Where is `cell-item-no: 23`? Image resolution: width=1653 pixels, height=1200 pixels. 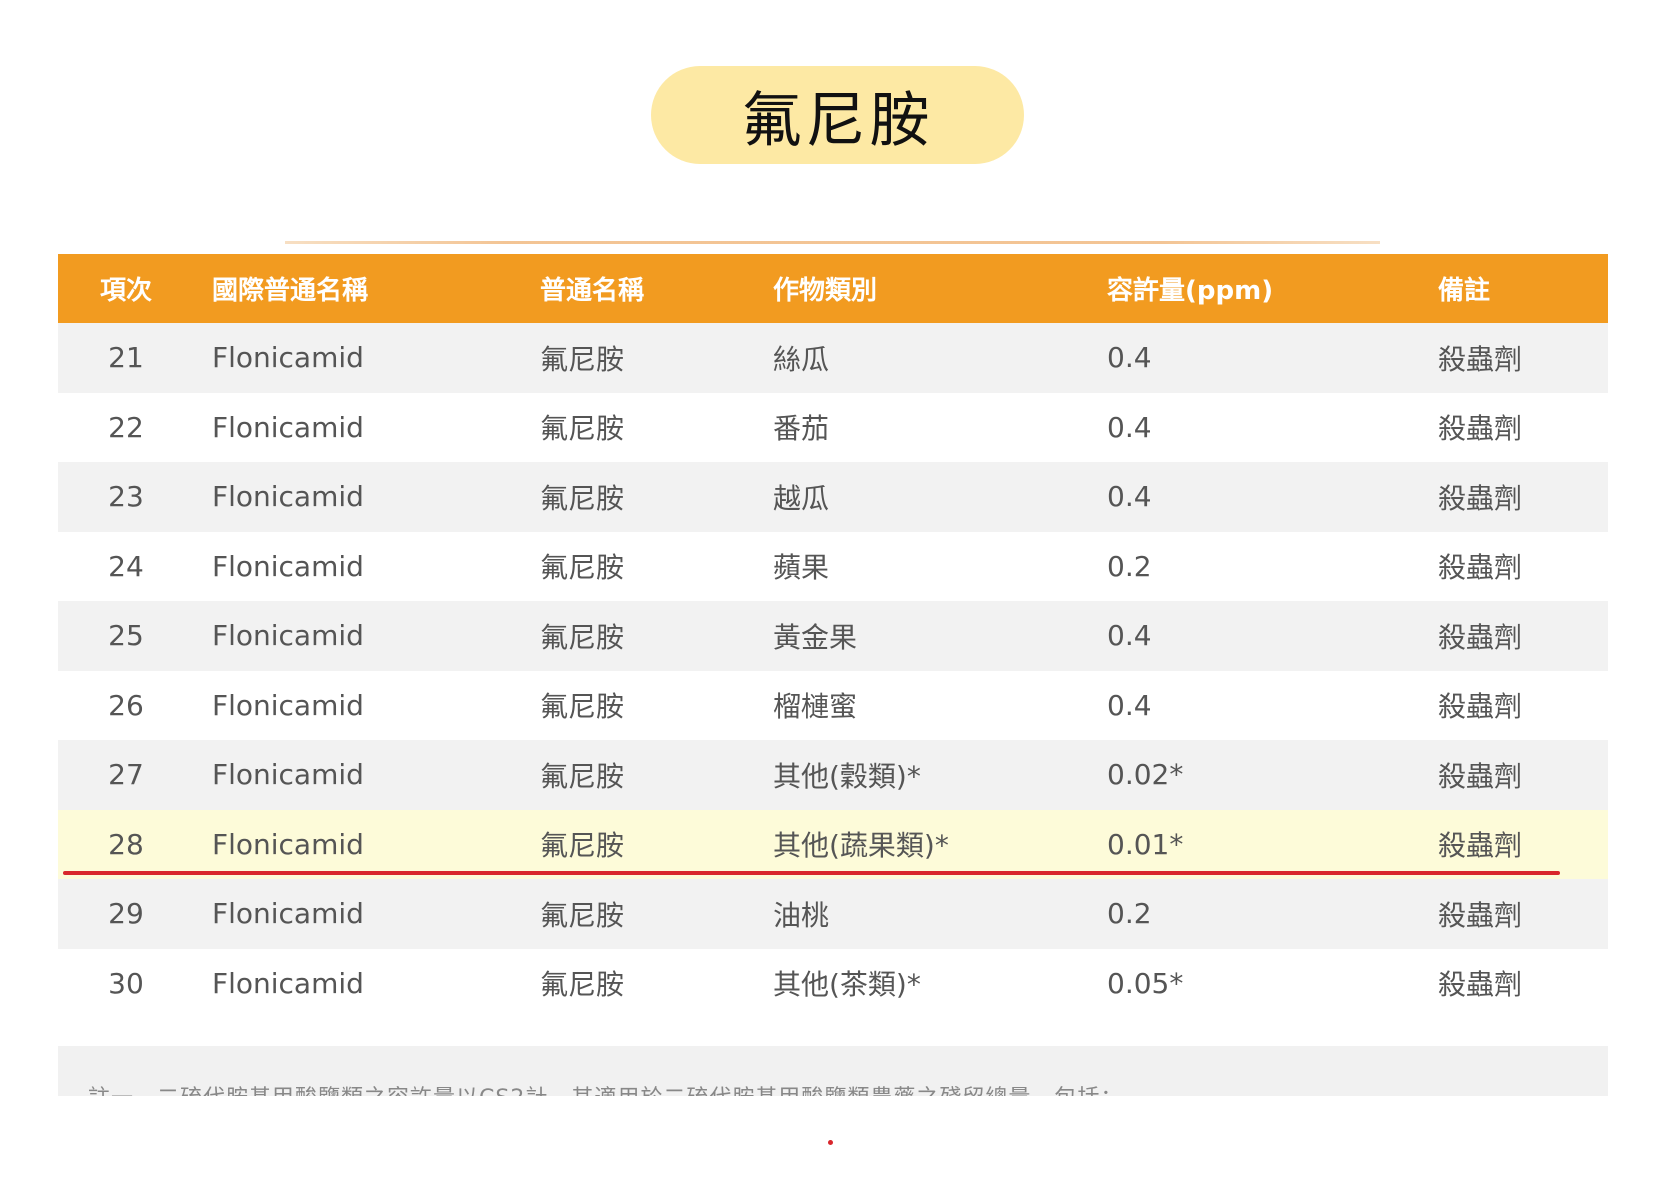
cell-item-no: 23 is located at coordinates (126, 497).